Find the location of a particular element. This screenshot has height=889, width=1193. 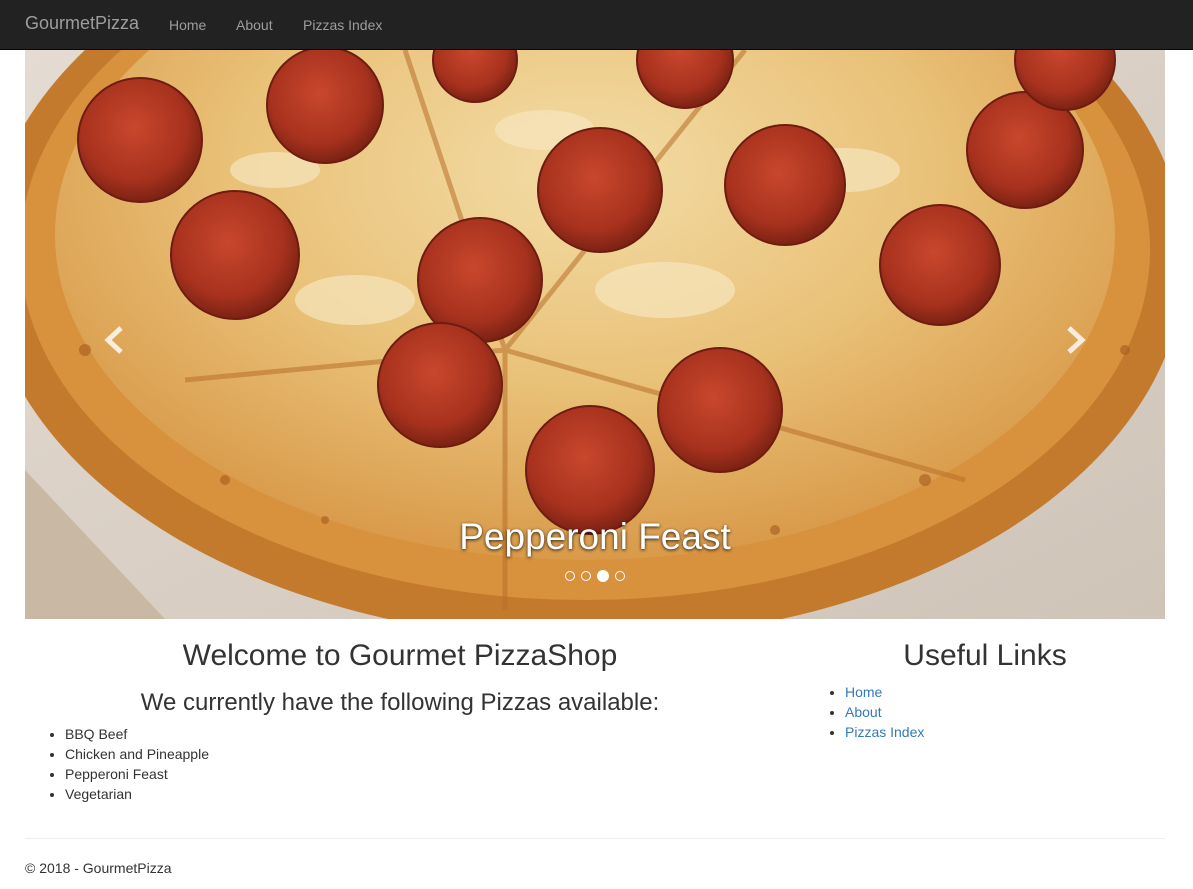

useful-link-pizzas-index: Pizzas Index is located at coordinates (884, 732).